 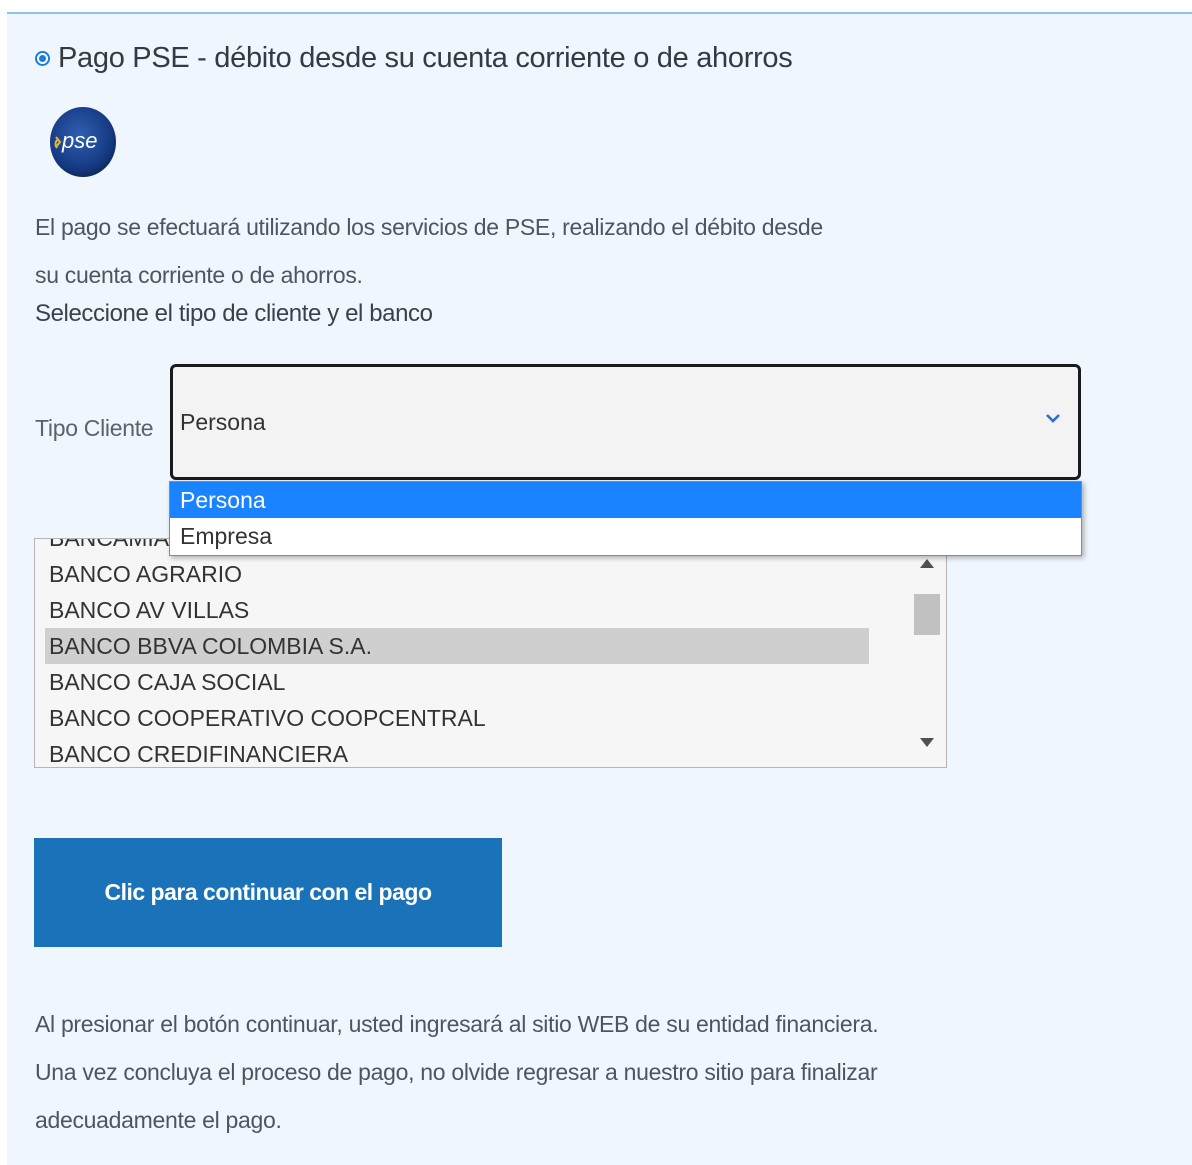 I want to click on dropdown-option-empresa: Empresa, so click(x=625, y=536).